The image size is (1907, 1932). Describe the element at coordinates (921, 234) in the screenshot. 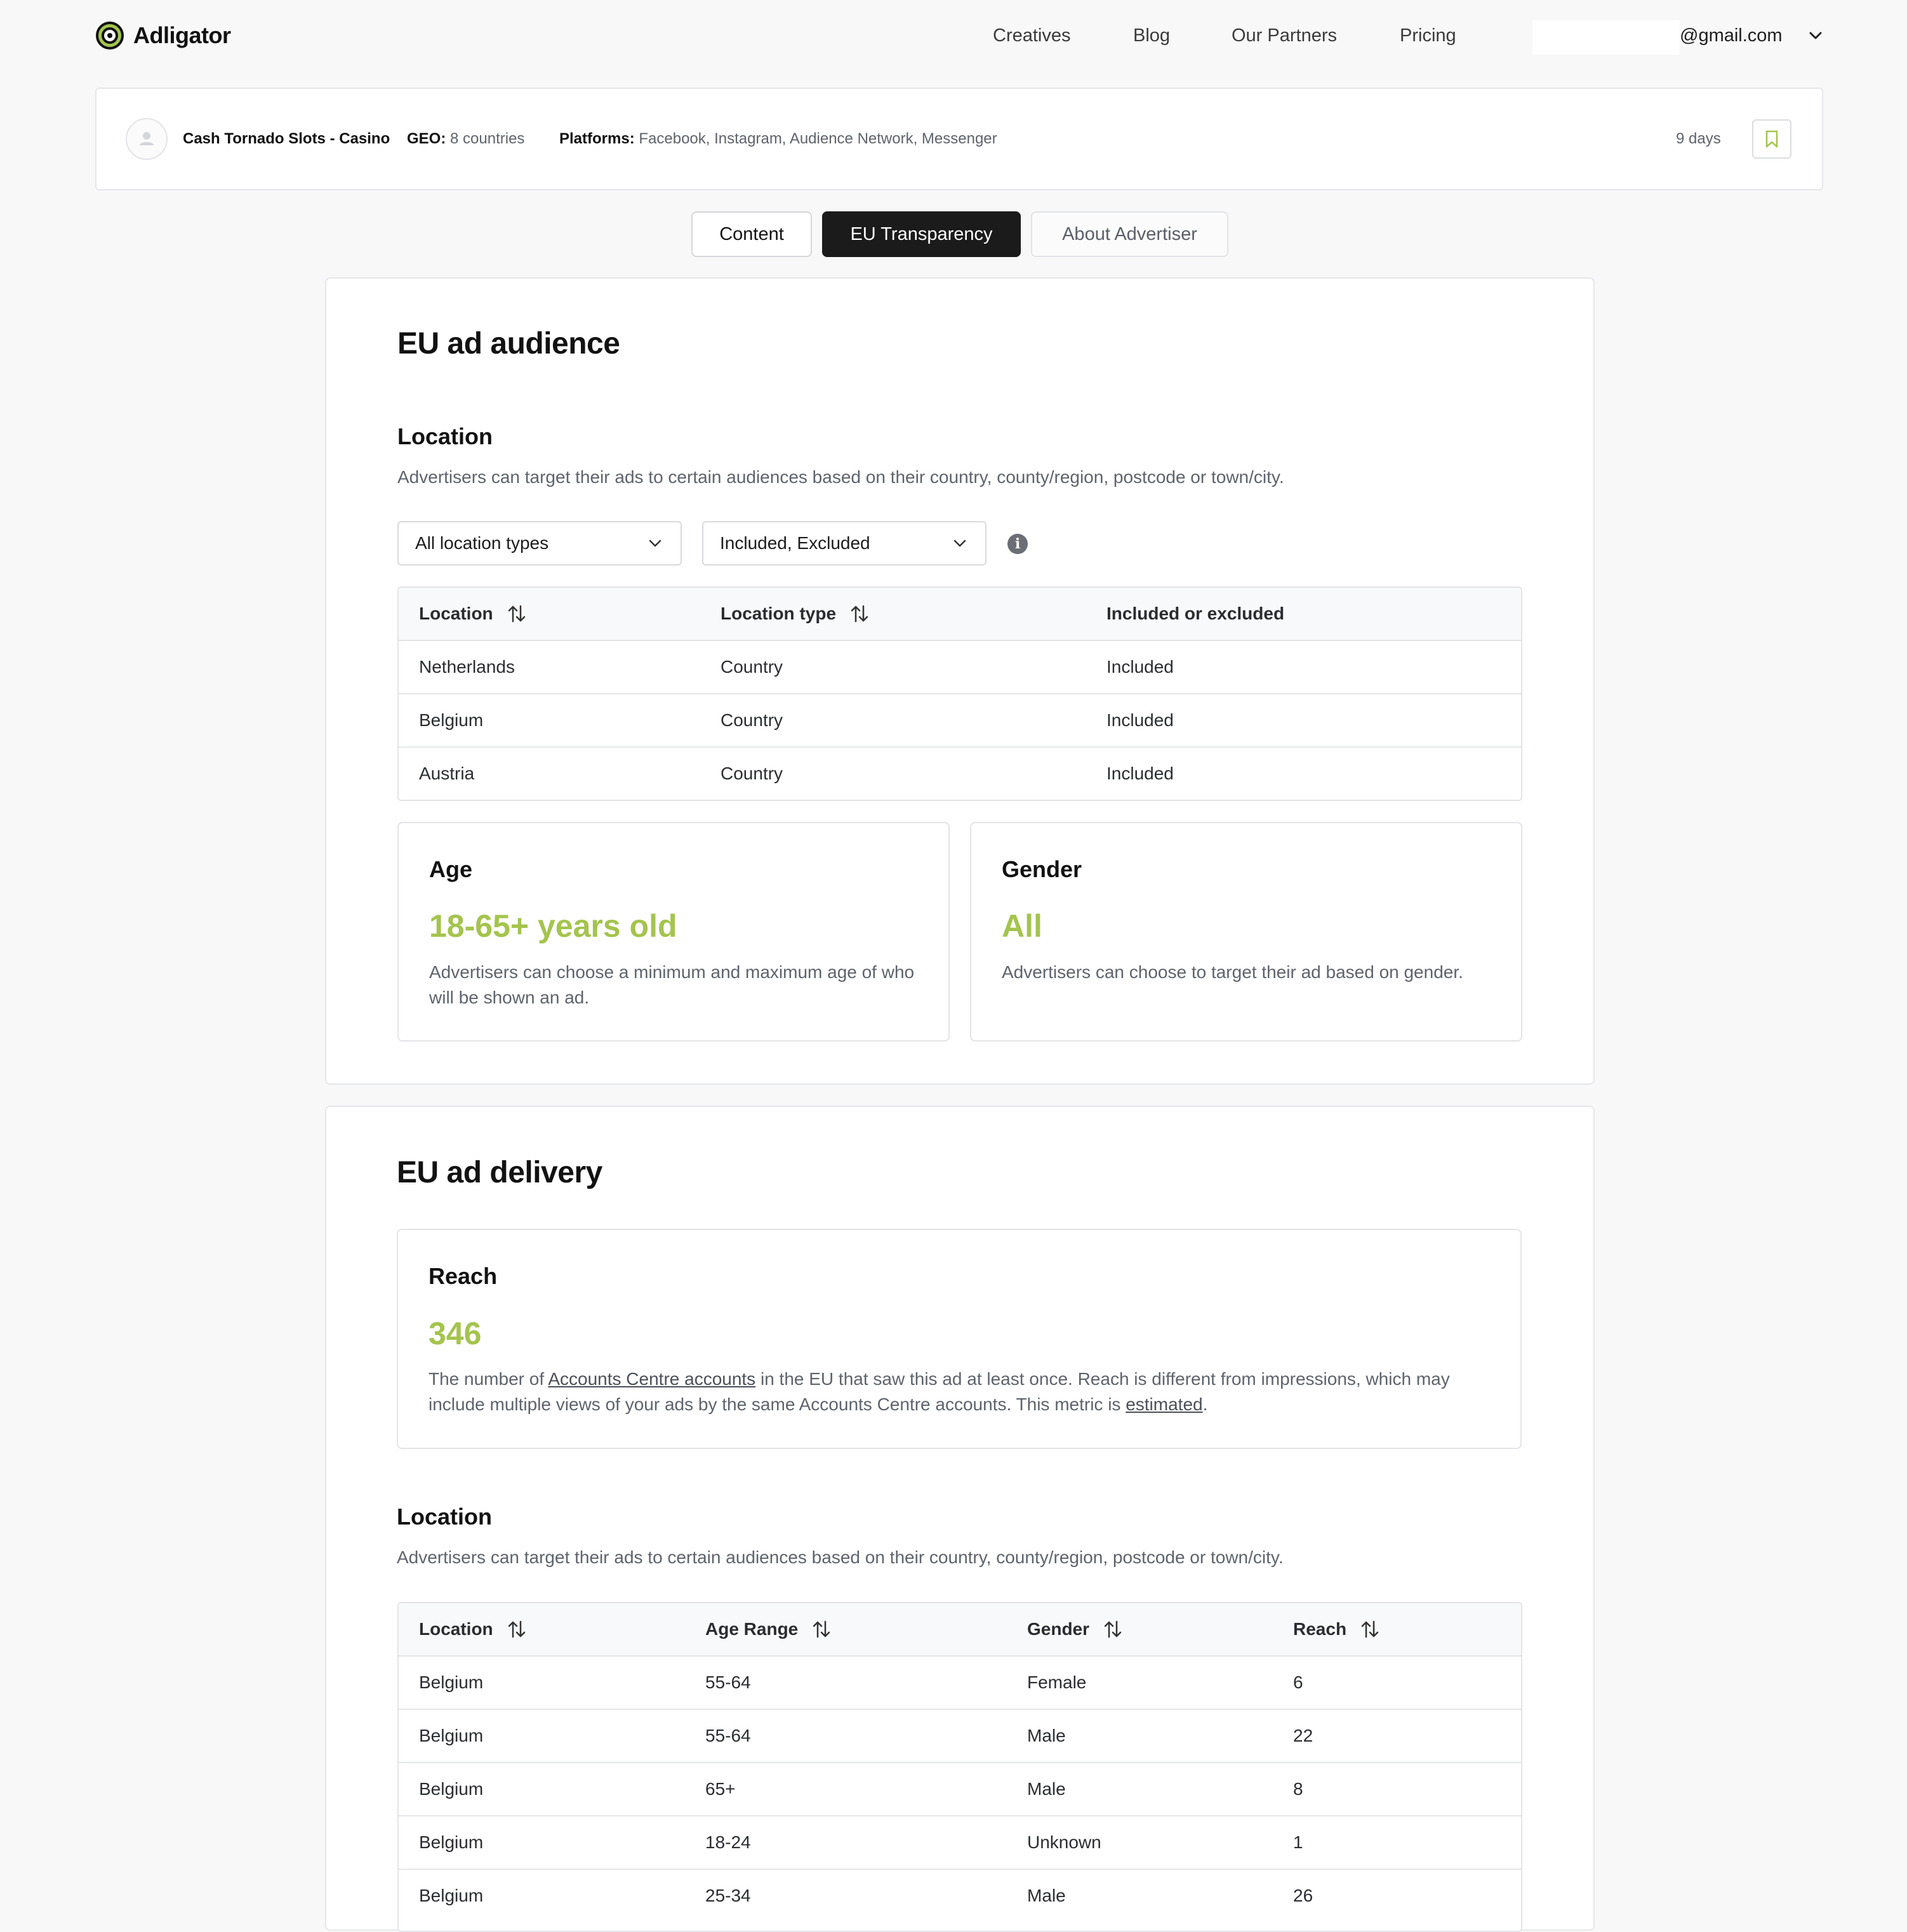

I see `tab-eu-transparency: EU Transparency` at that location.